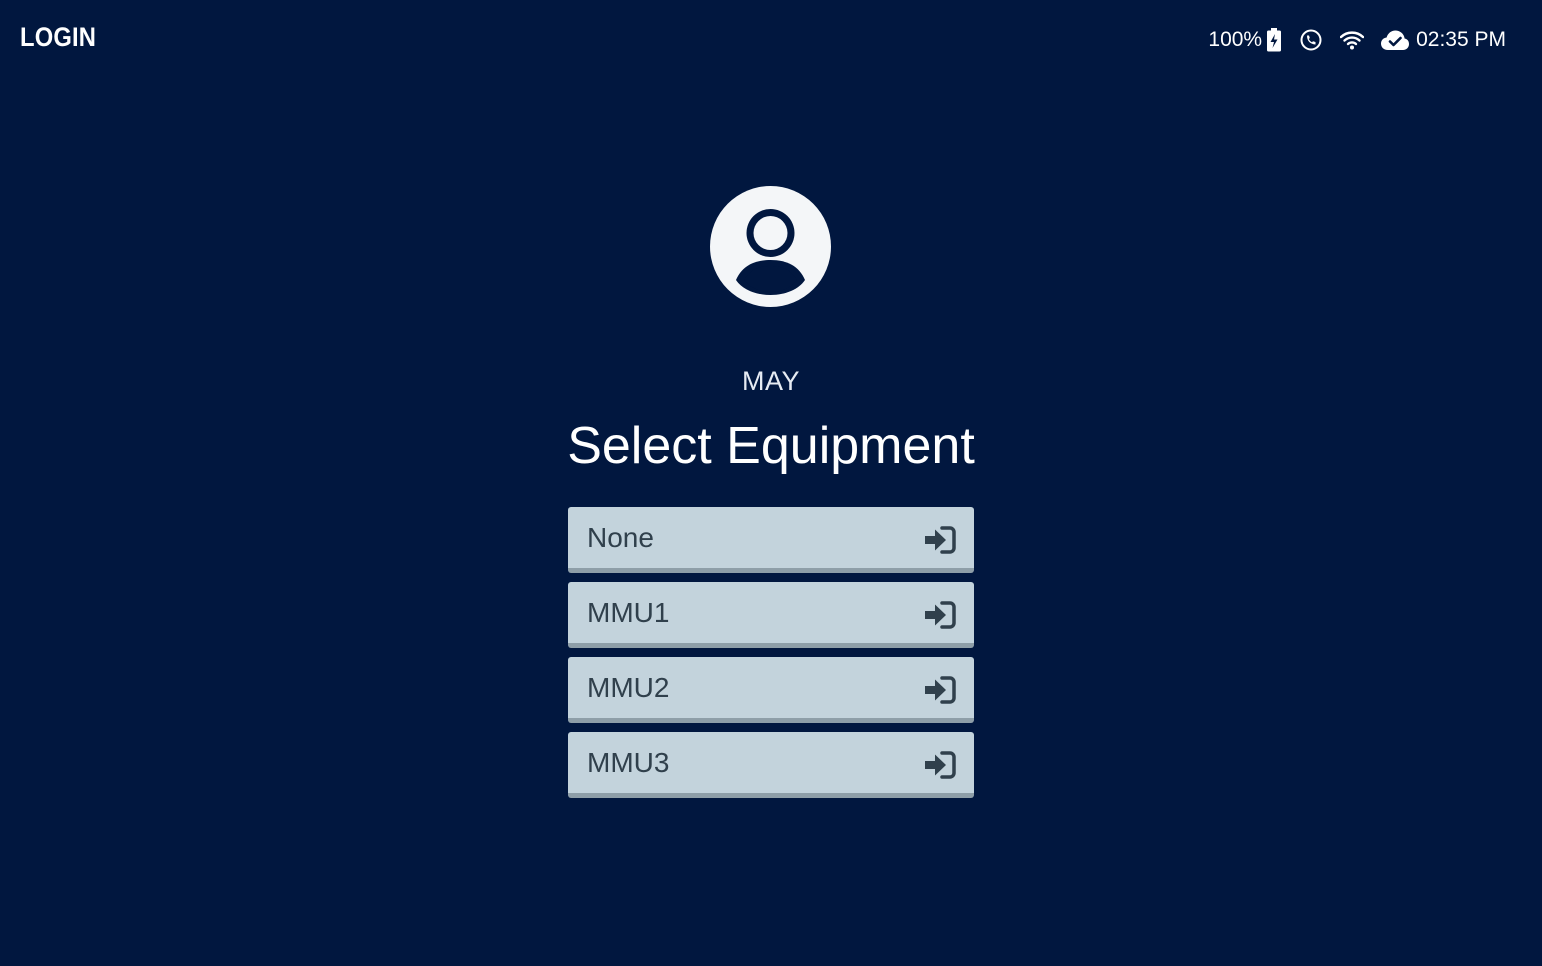 The height and width of the screenshot is (966, 1542). I want to click on user-avatar-icon, so click(770, 246).